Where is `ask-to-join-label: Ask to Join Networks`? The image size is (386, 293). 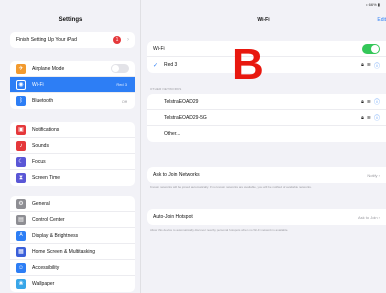 ask-to-join-label: Ask to Join Networks is located at coordinates (176, 175).